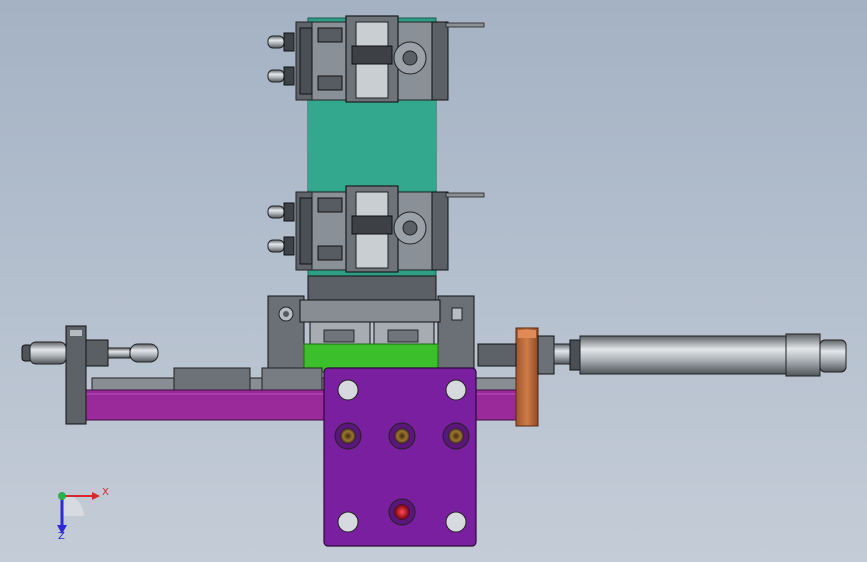  What do you see at coordinates (90, 353) in the screenshot?
I see `left-cylinder` at bounding box center [90, 353].